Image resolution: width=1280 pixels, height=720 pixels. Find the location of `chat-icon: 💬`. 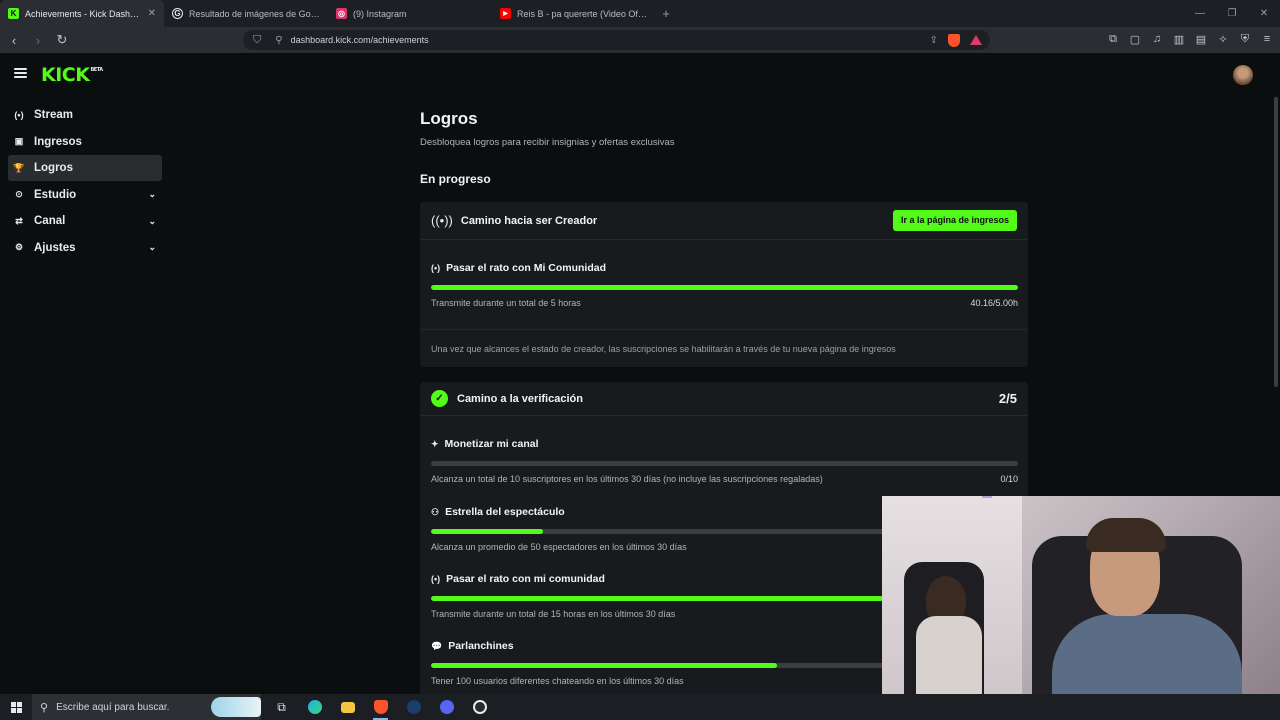

chat-icon: 💬 is located at coordinates (437, 645).